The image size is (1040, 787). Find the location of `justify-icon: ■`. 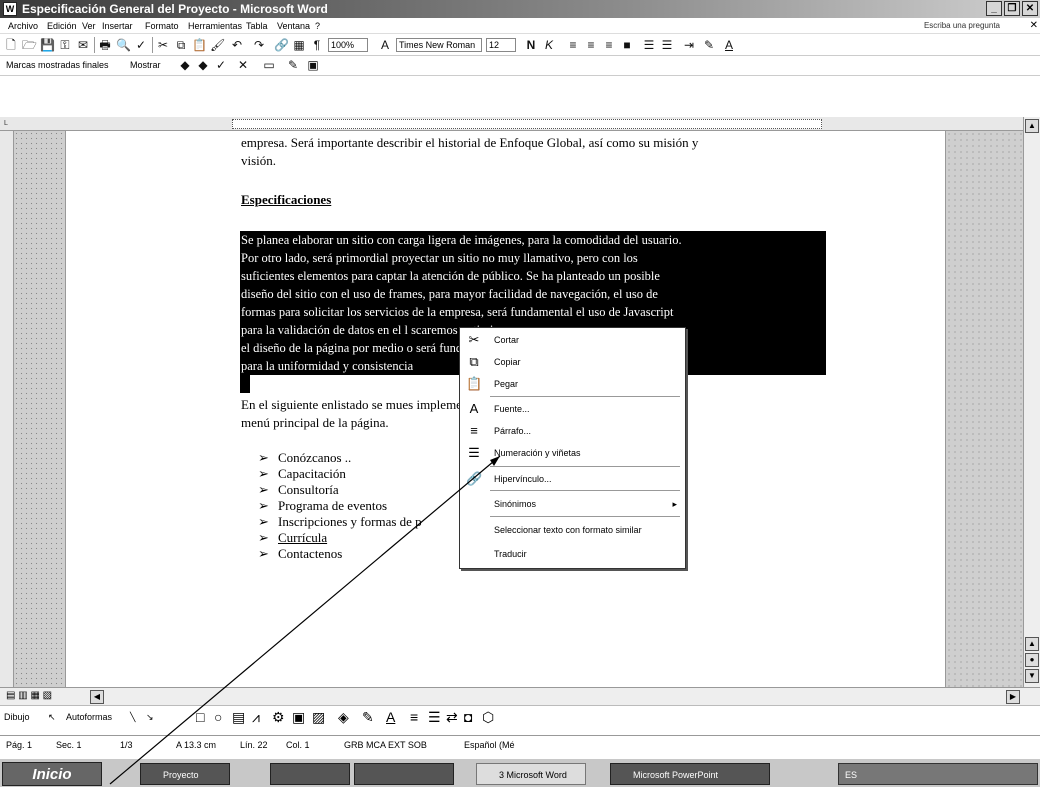

justify-icon: ■ is located at coordinates (627, 45).